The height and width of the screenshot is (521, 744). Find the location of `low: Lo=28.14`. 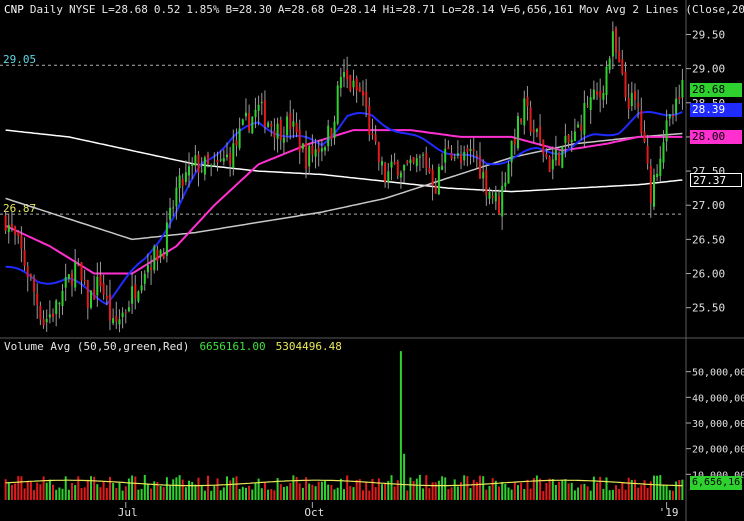

low: Lo=28.14 is located at coordinates (468, 9).